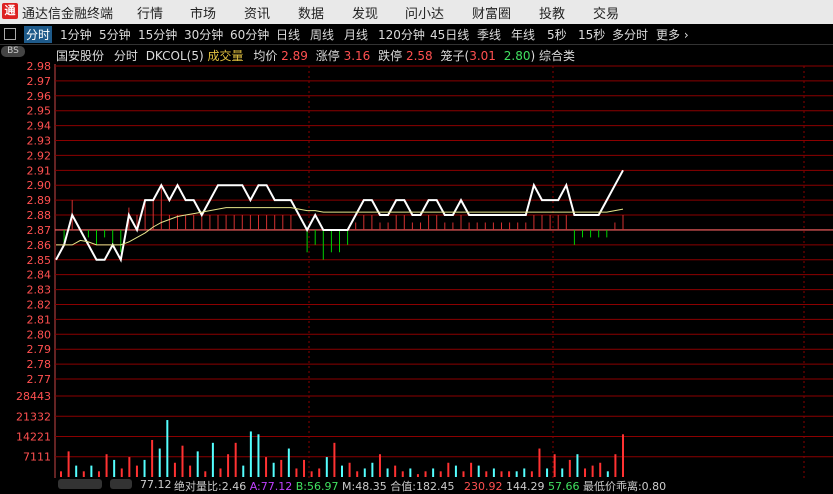  I want to click on price-tick-label: 2.93, so click(39, 141).